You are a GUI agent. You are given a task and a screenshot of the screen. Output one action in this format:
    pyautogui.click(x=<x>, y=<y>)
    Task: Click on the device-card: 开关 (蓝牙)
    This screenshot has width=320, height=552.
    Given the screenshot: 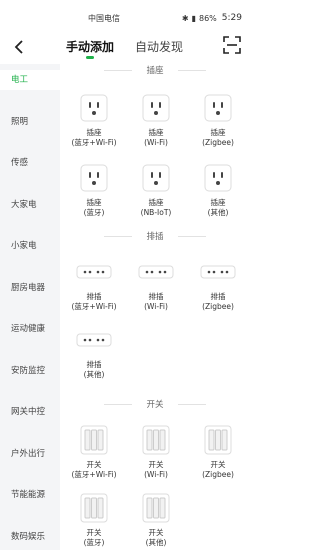 What is the action you would take?
    pyautogui.click(x=94, y=521)
    